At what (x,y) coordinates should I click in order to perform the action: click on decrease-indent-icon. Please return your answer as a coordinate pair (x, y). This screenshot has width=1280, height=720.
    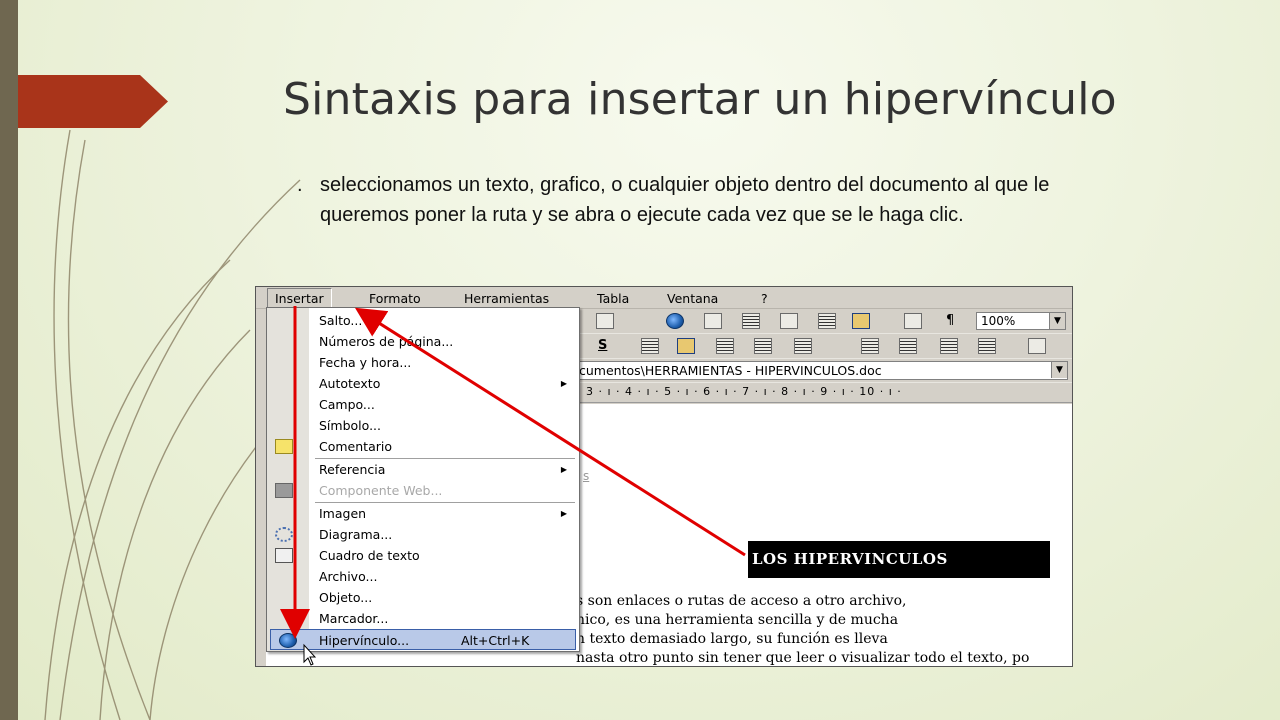
    Looking at the image, I should click on (949, 346).